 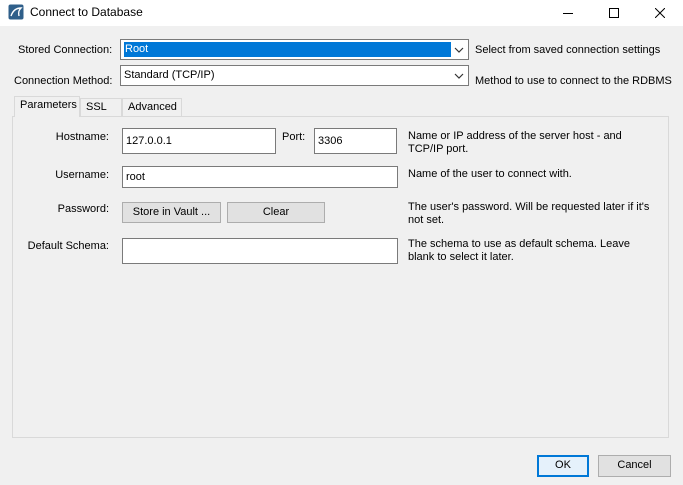 I want to click on connection-method-select: Standard (TCP/IP), so click(x=294, y=75).